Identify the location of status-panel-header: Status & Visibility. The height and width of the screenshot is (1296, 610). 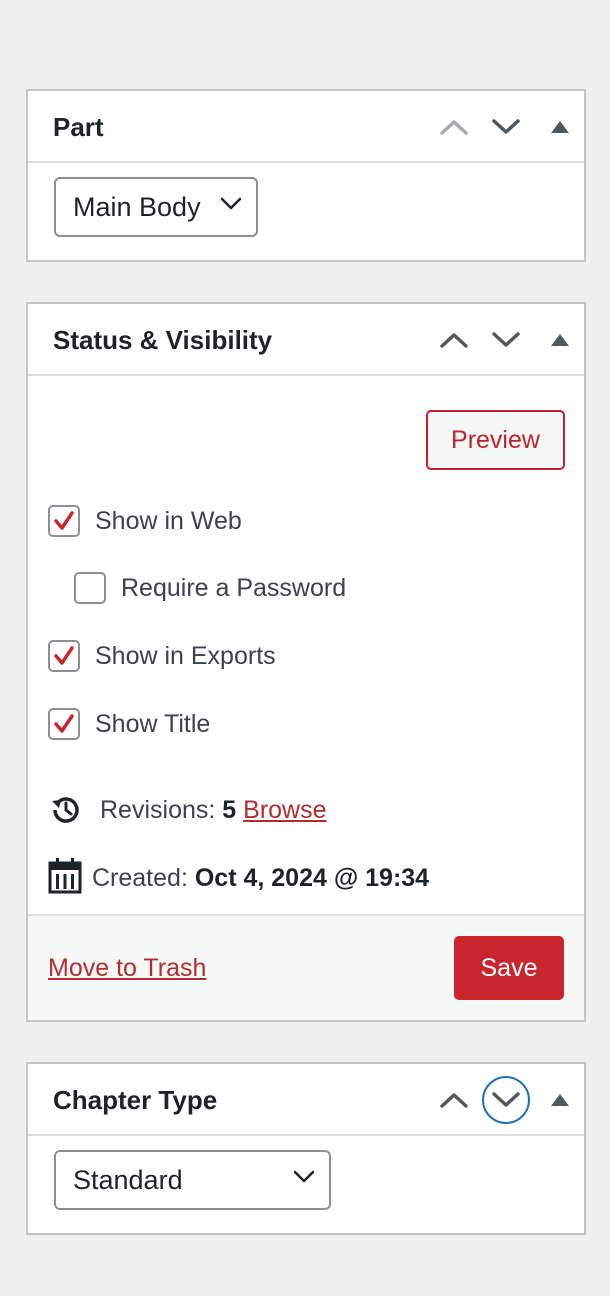
(306, 340).